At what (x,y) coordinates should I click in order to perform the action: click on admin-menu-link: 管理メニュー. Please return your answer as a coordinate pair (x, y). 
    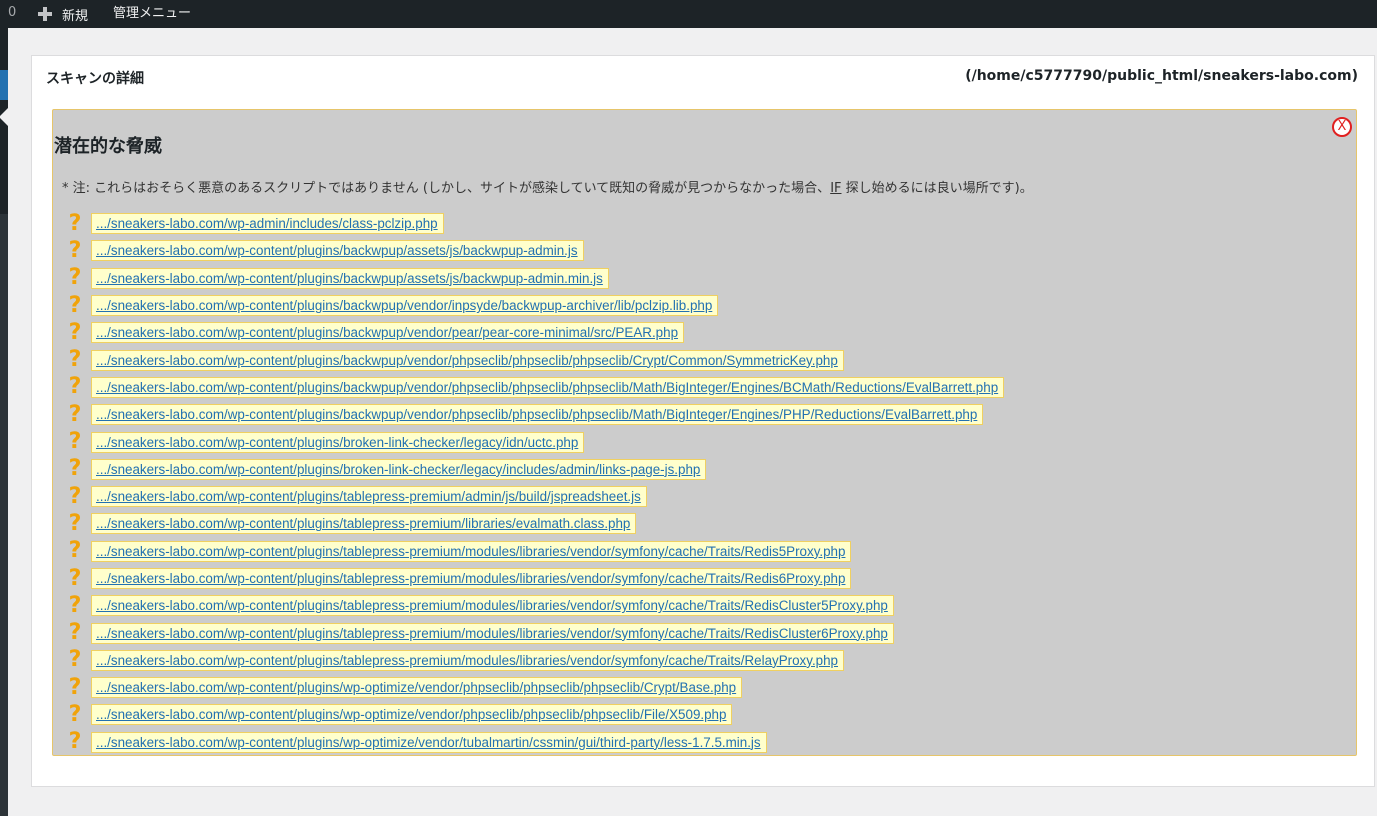
    Looking at the image, I should click on (152, 14).